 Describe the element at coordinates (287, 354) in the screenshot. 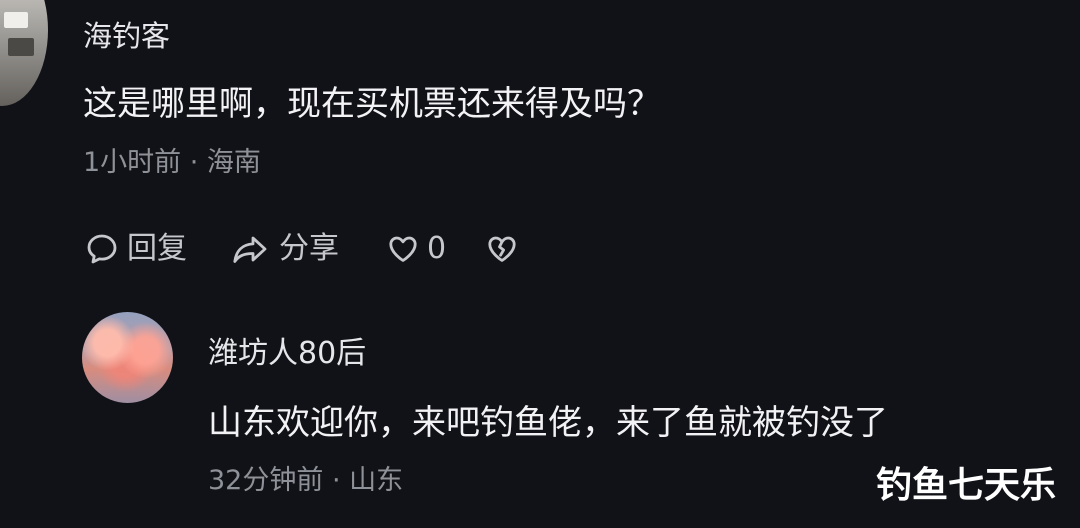

I see `reply-username: 潍坊人80后` at that location.